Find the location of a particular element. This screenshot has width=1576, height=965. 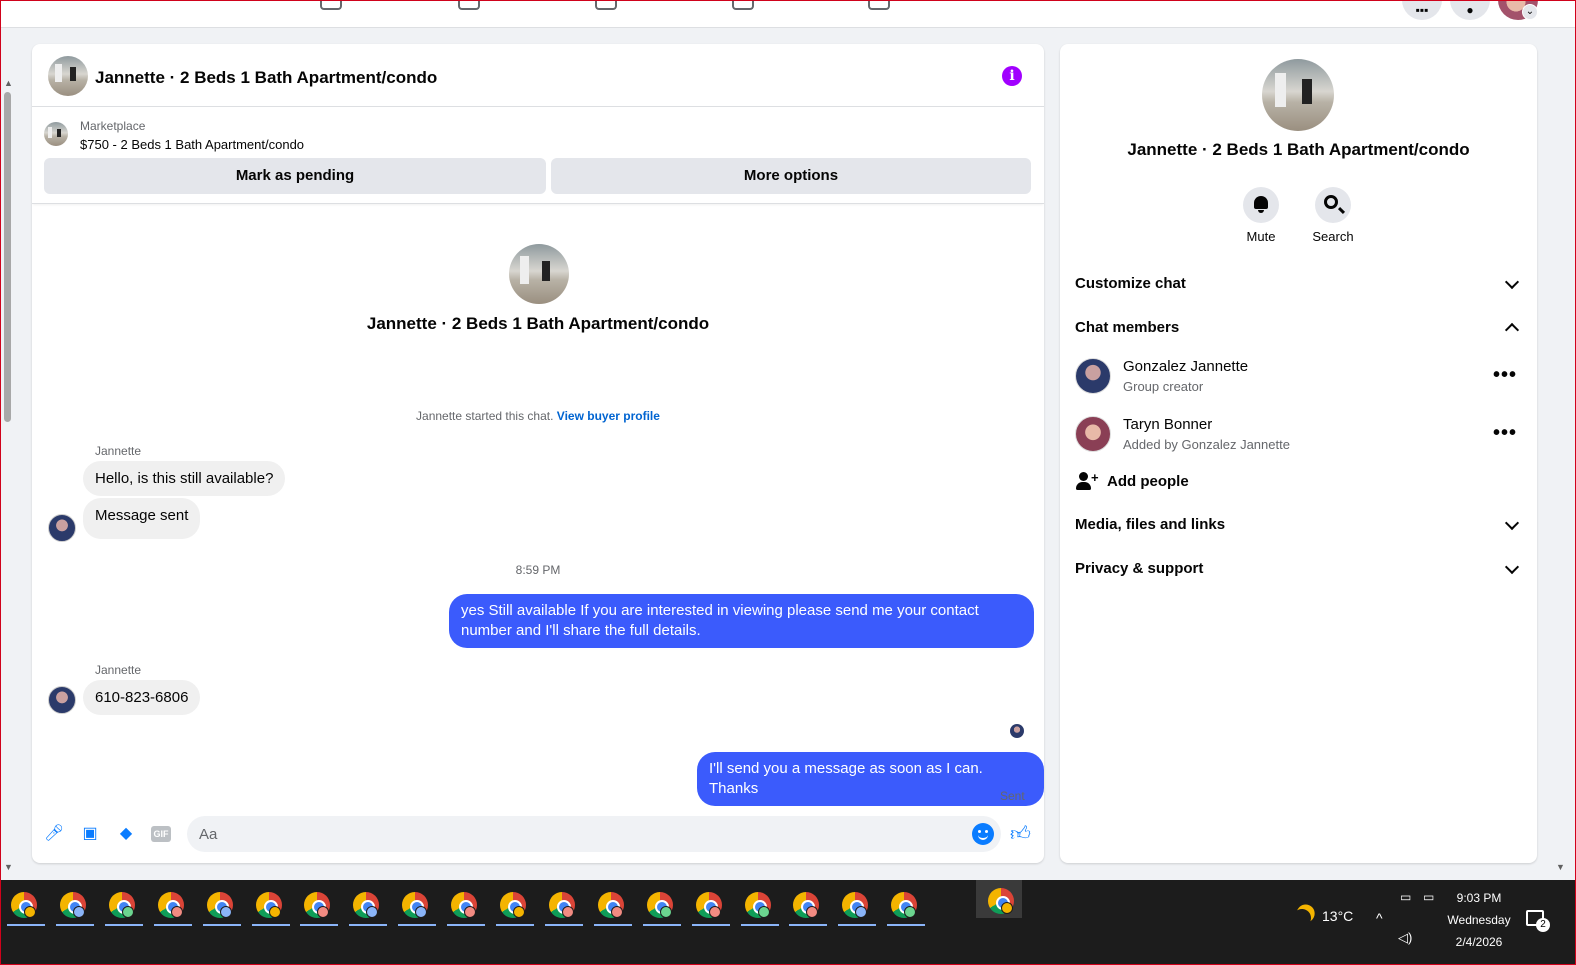

marketplace-icon is located at coordinates (743, 5).